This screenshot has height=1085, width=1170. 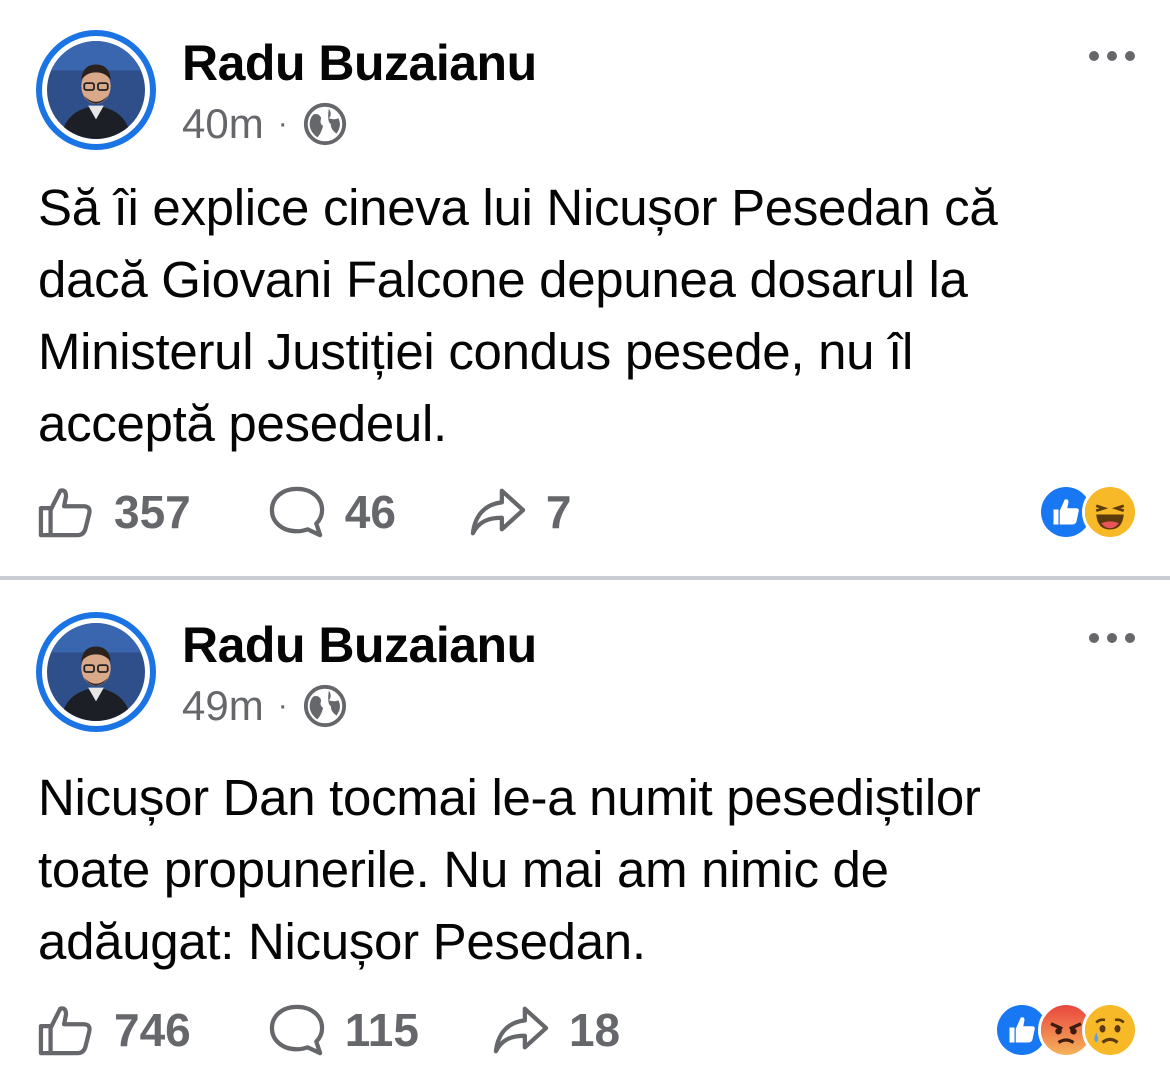 I want to click on post-actions: 746 115 18, so click(x=328, y=1030).